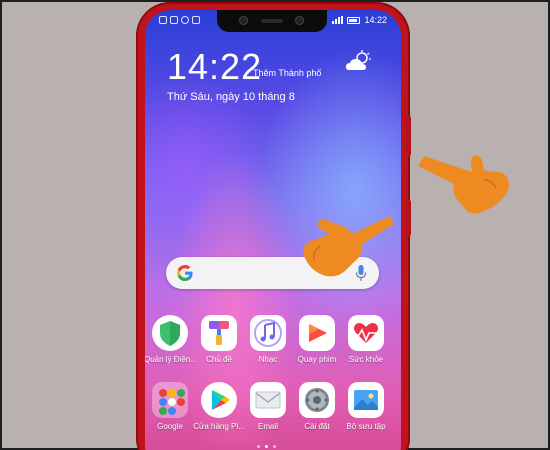  Describe the element at coordinates (214, 67) in the screenshot. I see `clock-widget-time: 14:22` at that location.